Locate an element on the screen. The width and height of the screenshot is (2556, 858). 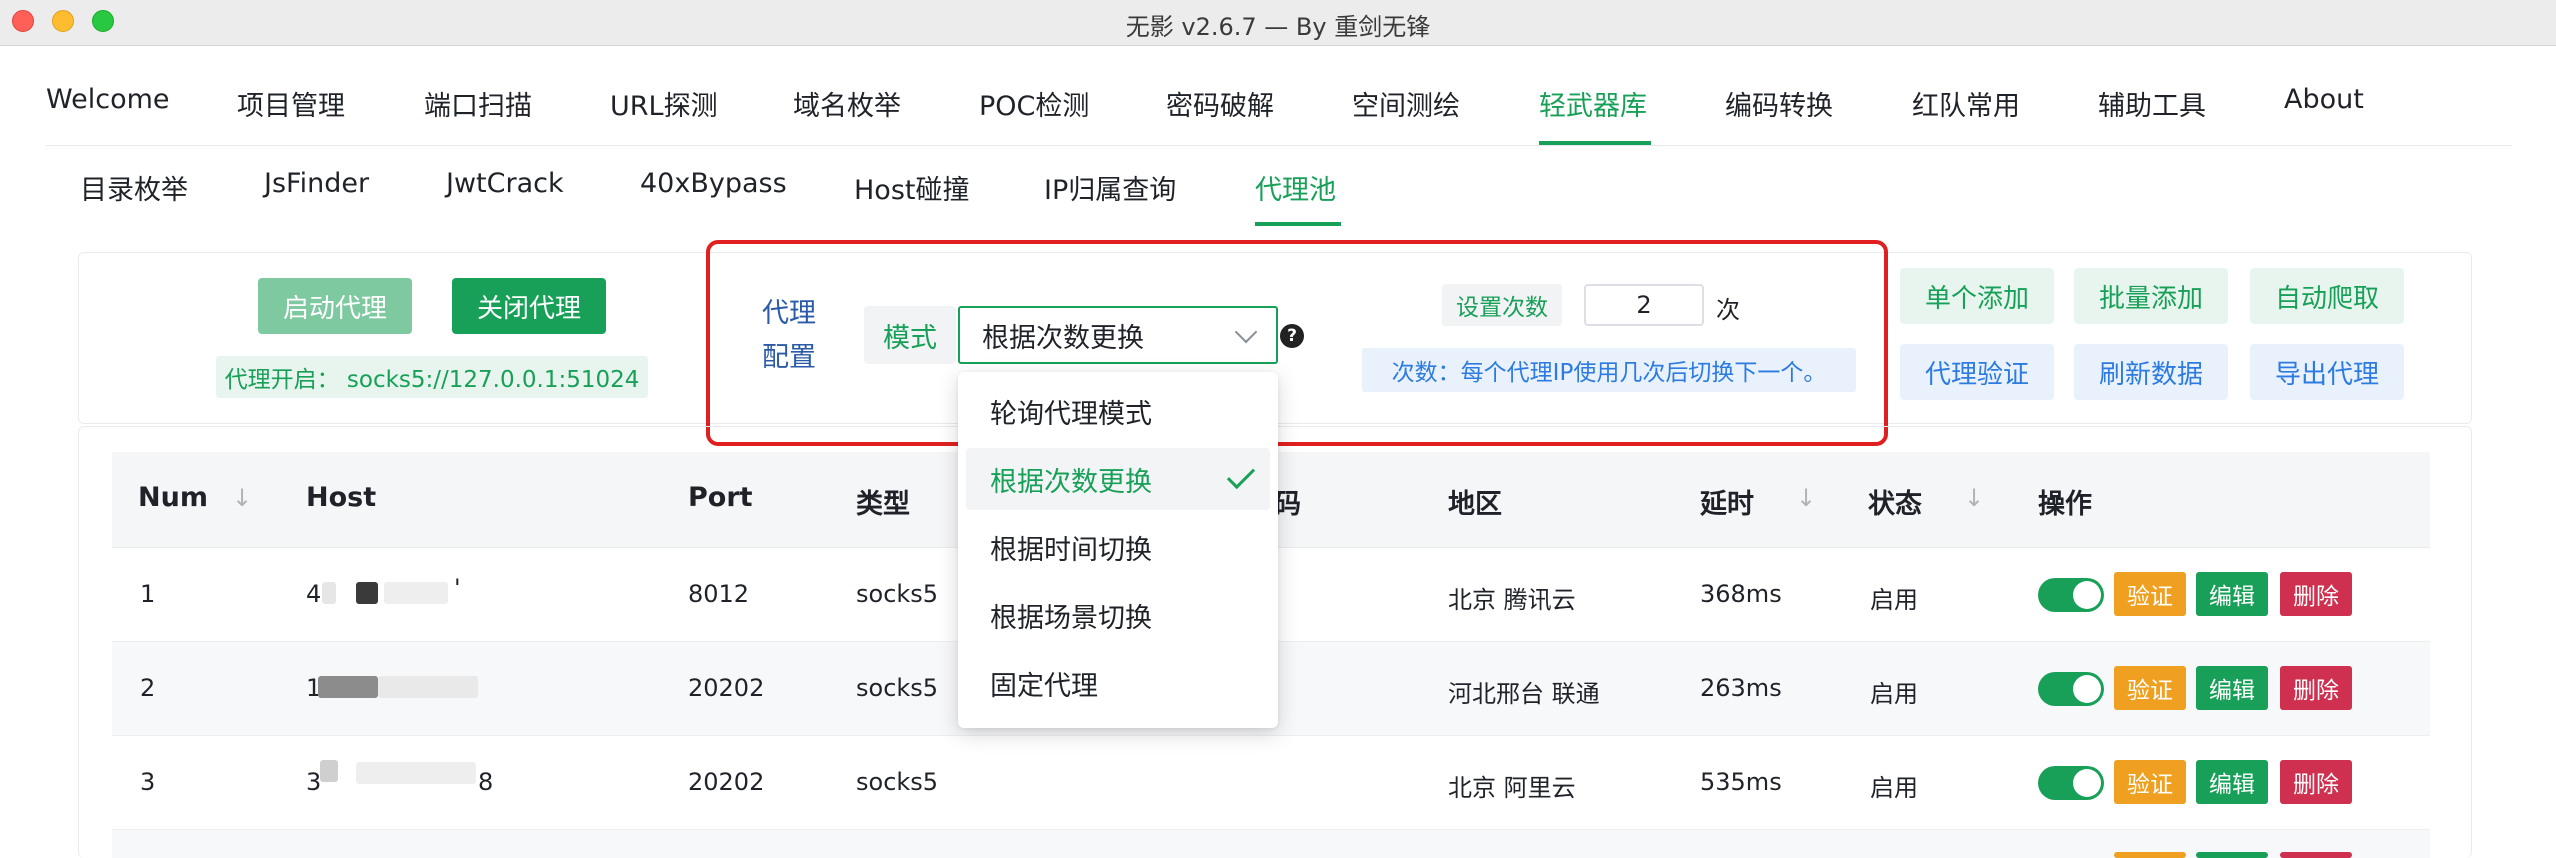
delete-button-partial is located at coordinates (2316, 855).